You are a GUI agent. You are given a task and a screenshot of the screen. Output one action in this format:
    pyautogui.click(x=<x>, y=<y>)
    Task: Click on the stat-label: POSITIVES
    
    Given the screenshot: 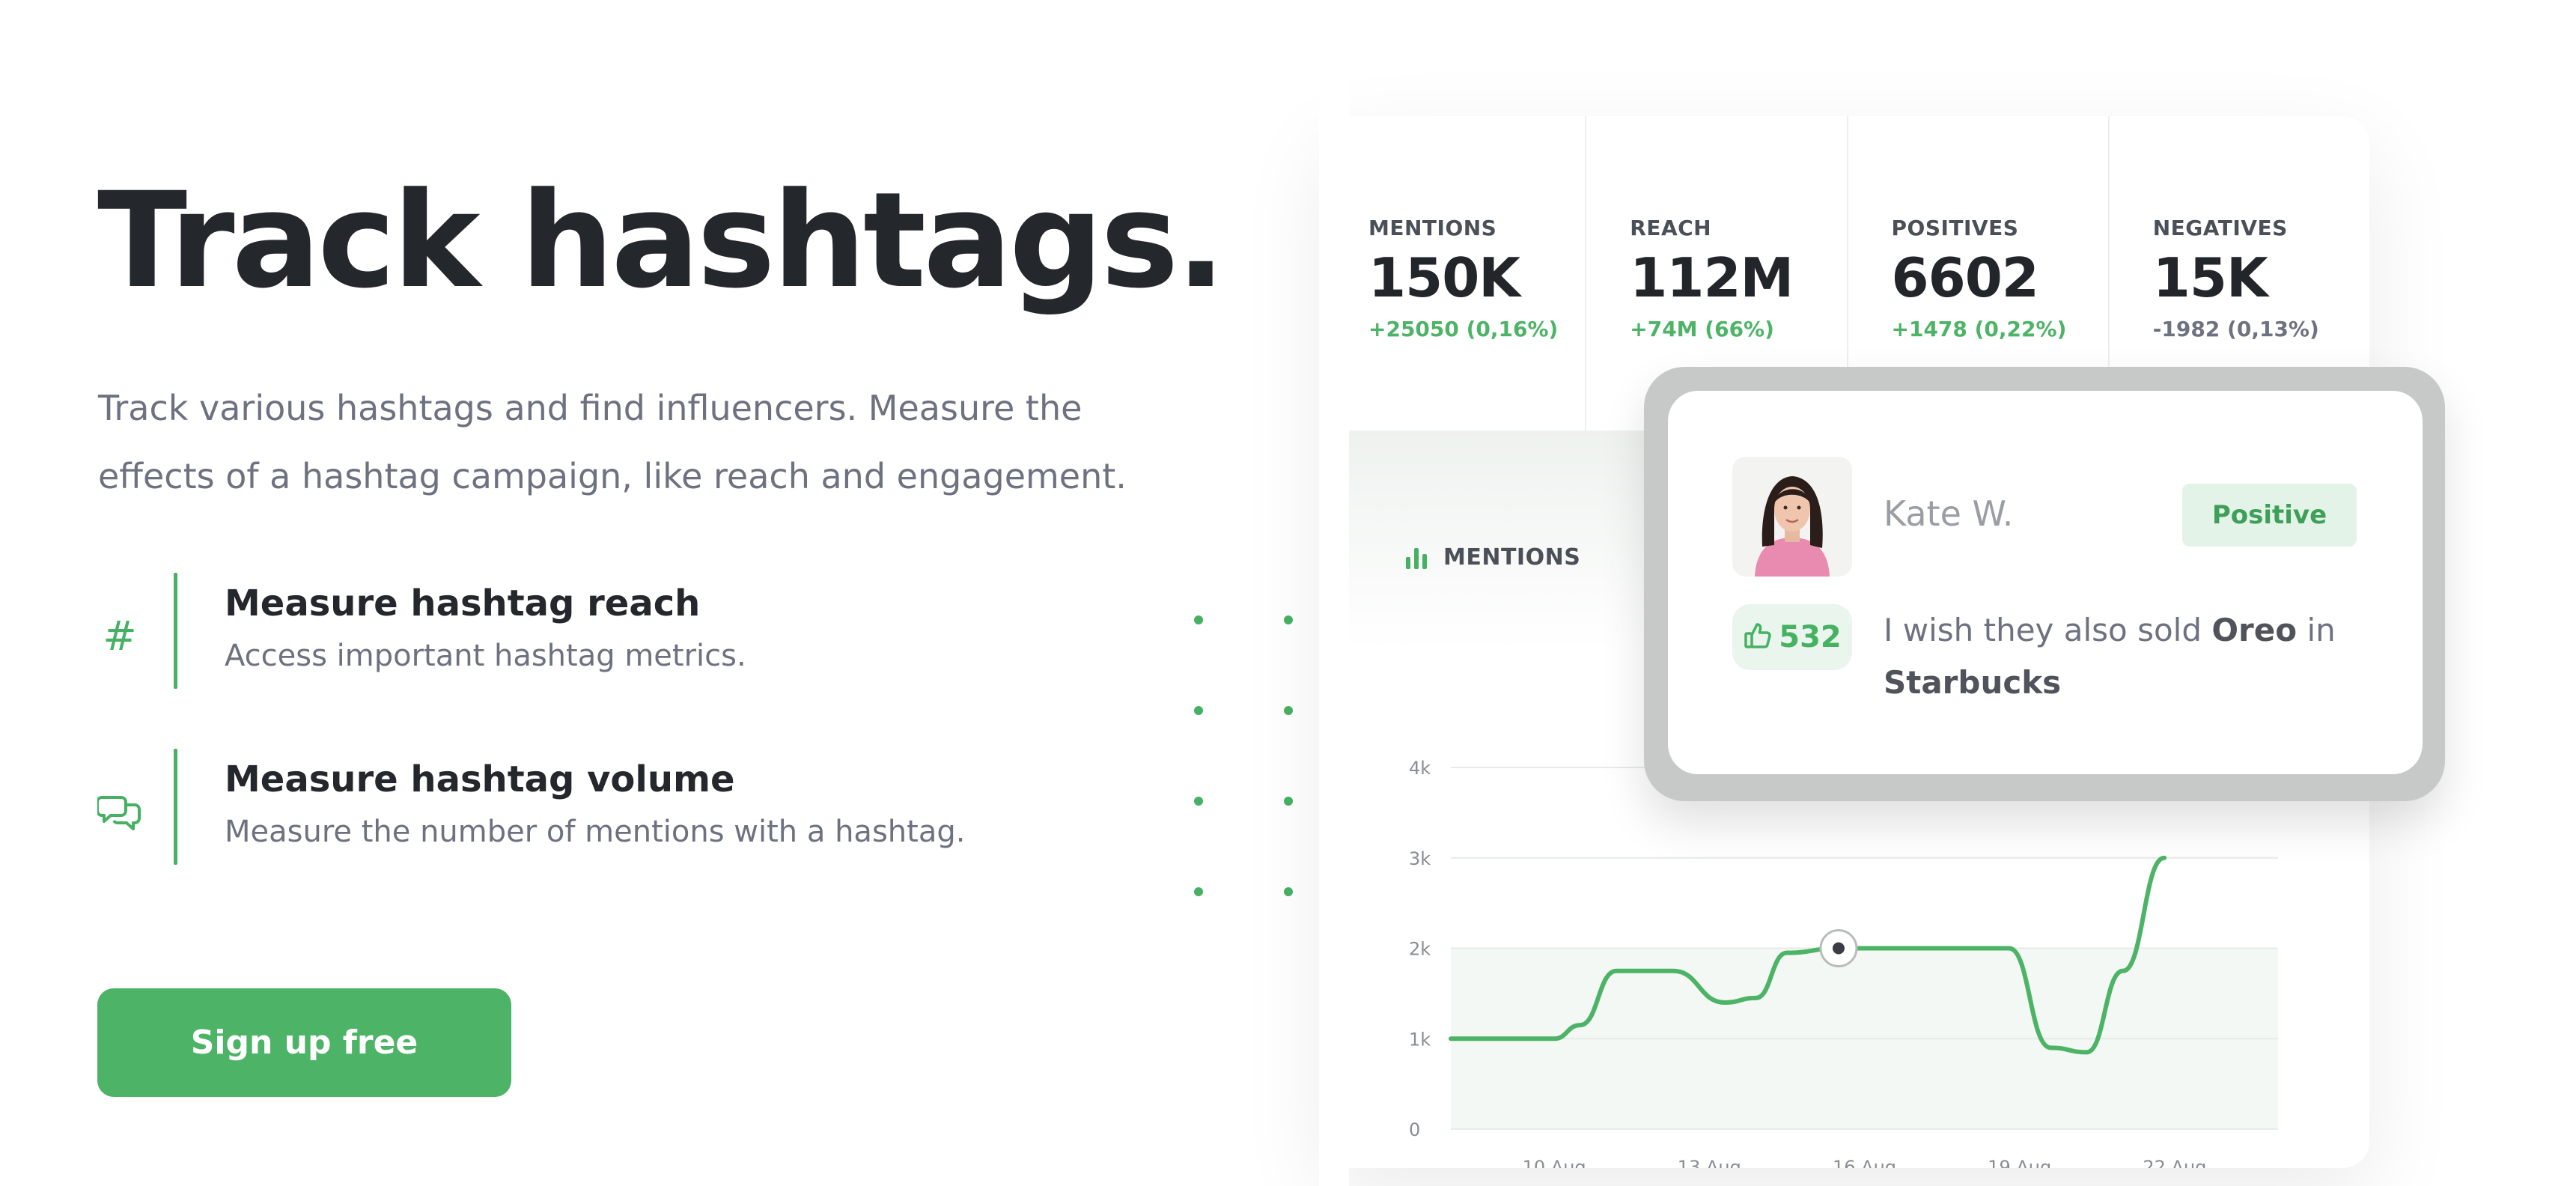 What is the action you would take?
    pyautogui.click(x=1955, y=228)
    